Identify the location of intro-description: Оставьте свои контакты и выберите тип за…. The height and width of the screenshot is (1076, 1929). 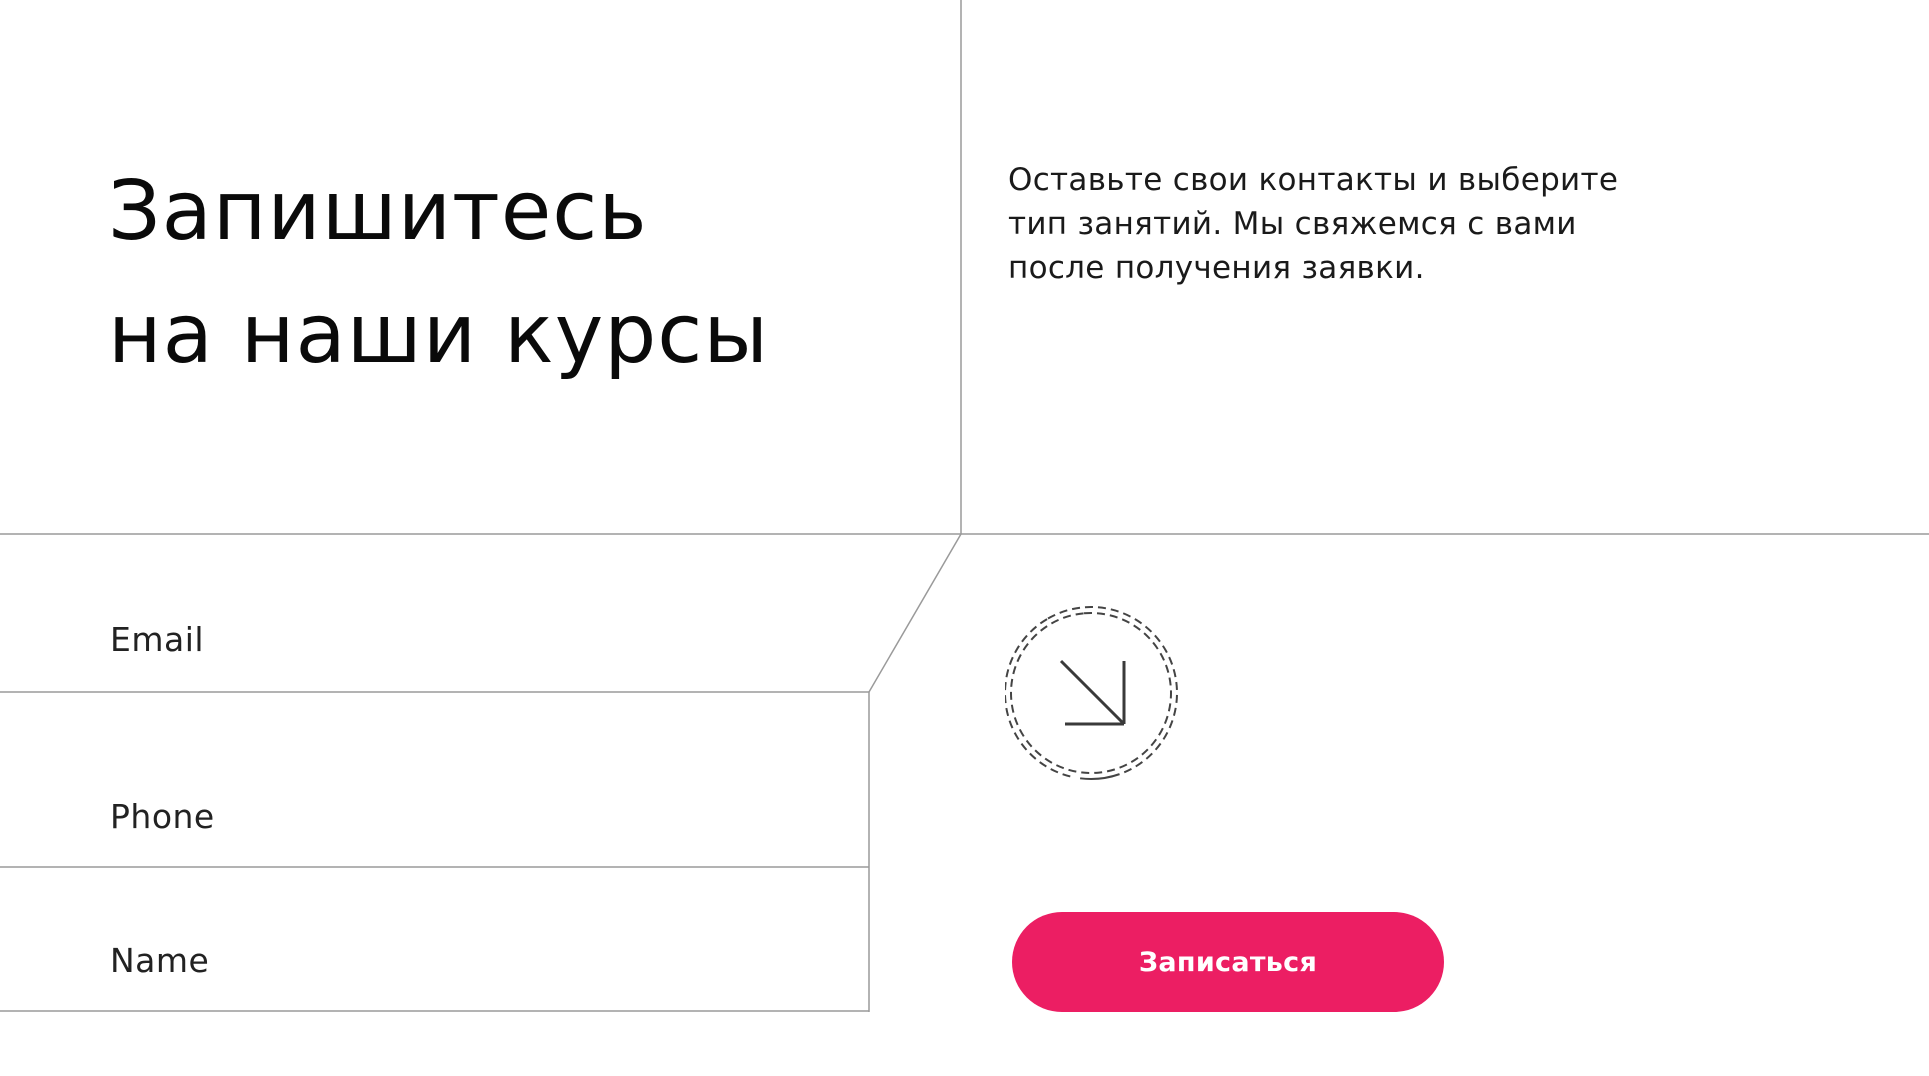
(1313, 224).